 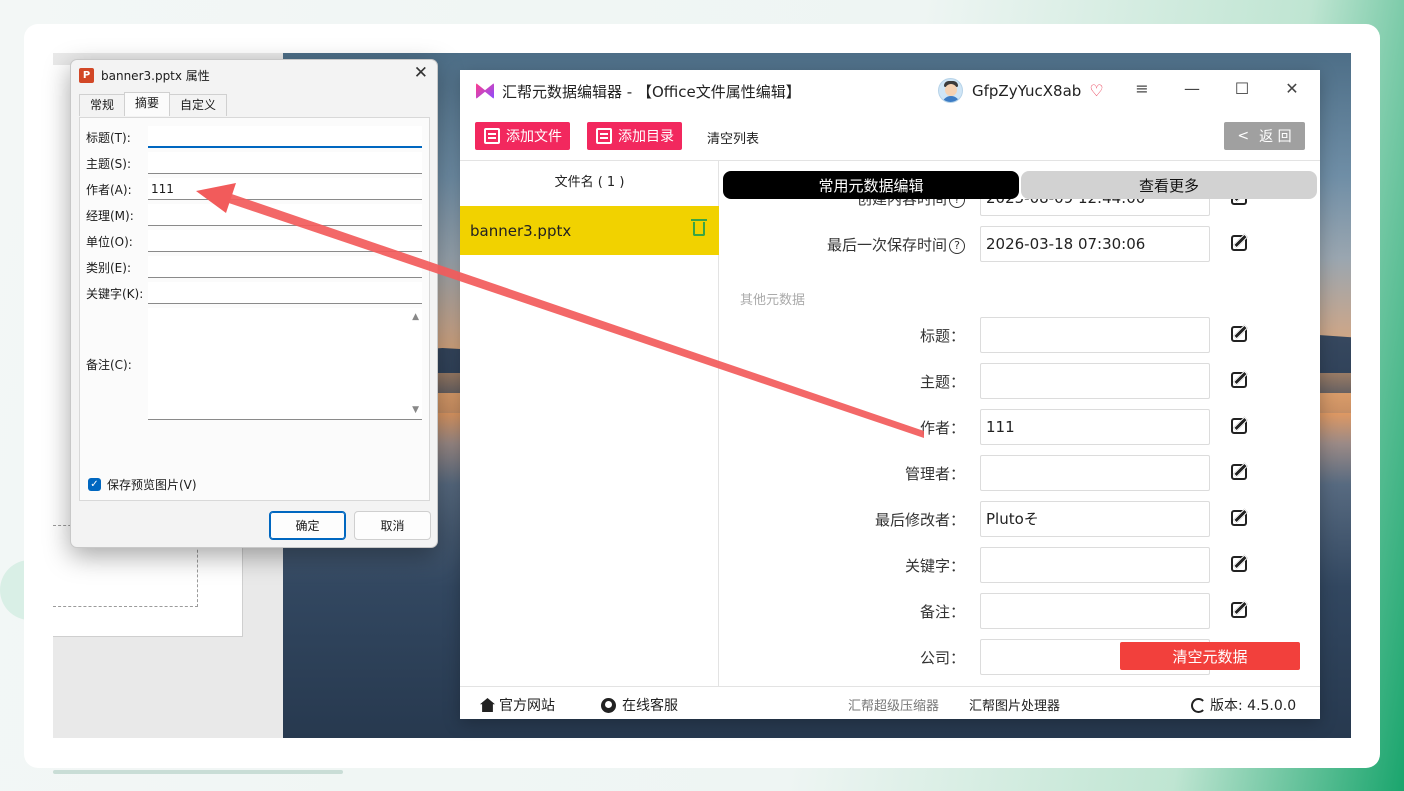 What do you see at coordinates (1142, 88) in the screenshot?
I see `menu-icon: ≡` at bounding box center [1142, 88].